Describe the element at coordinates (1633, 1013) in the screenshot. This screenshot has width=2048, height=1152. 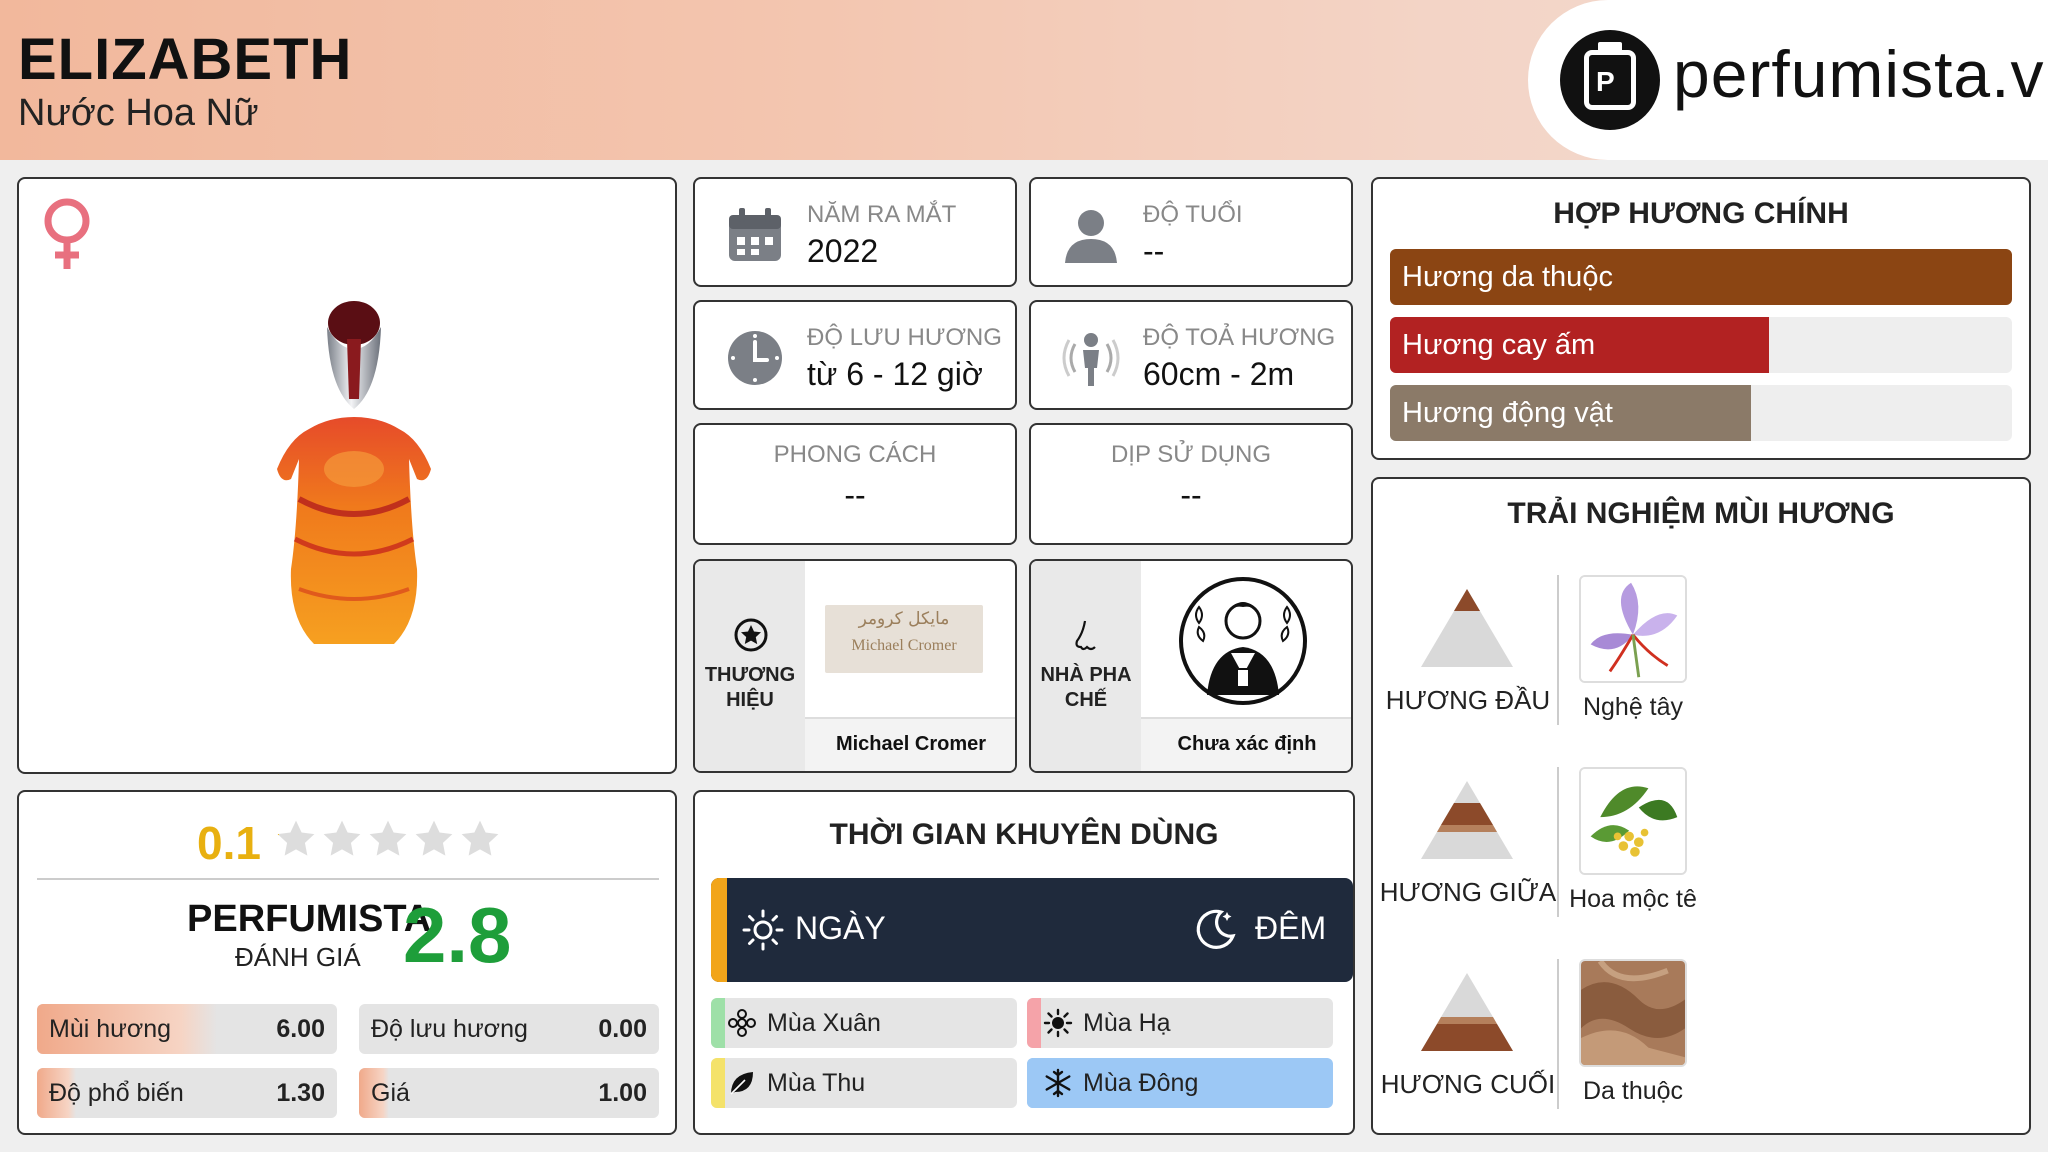
I see `leather-image` at that location.